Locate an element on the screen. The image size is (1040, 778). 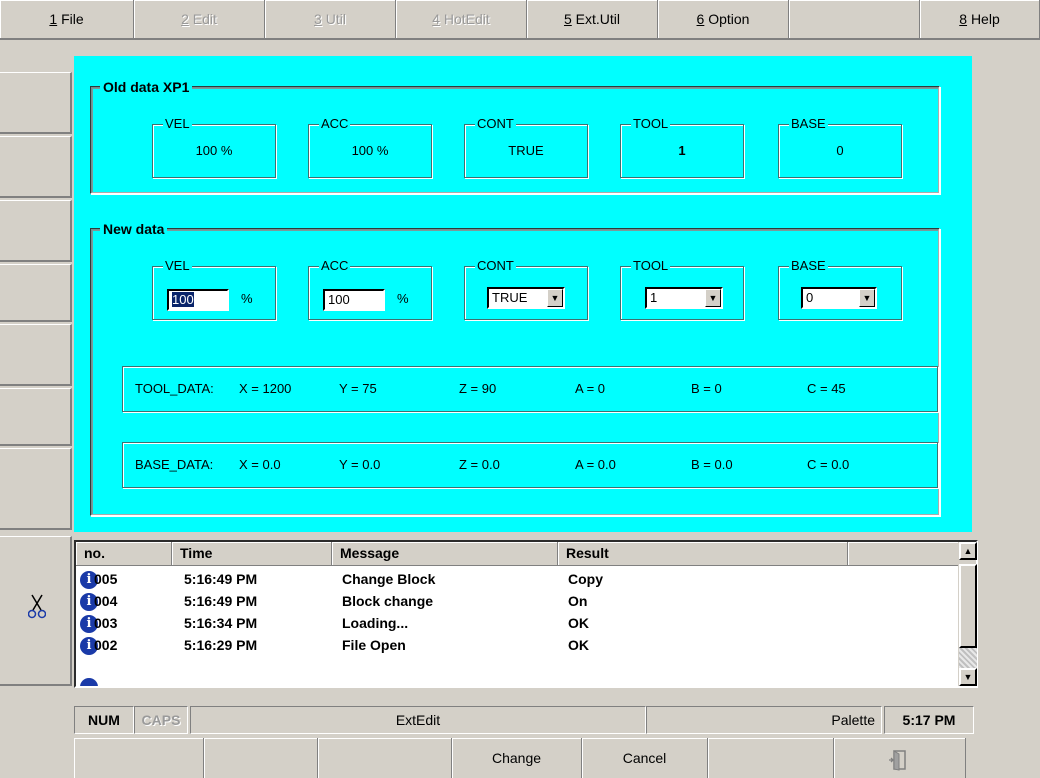
old-vel-field: VEL 100 % is located at coordinates (214, 147).